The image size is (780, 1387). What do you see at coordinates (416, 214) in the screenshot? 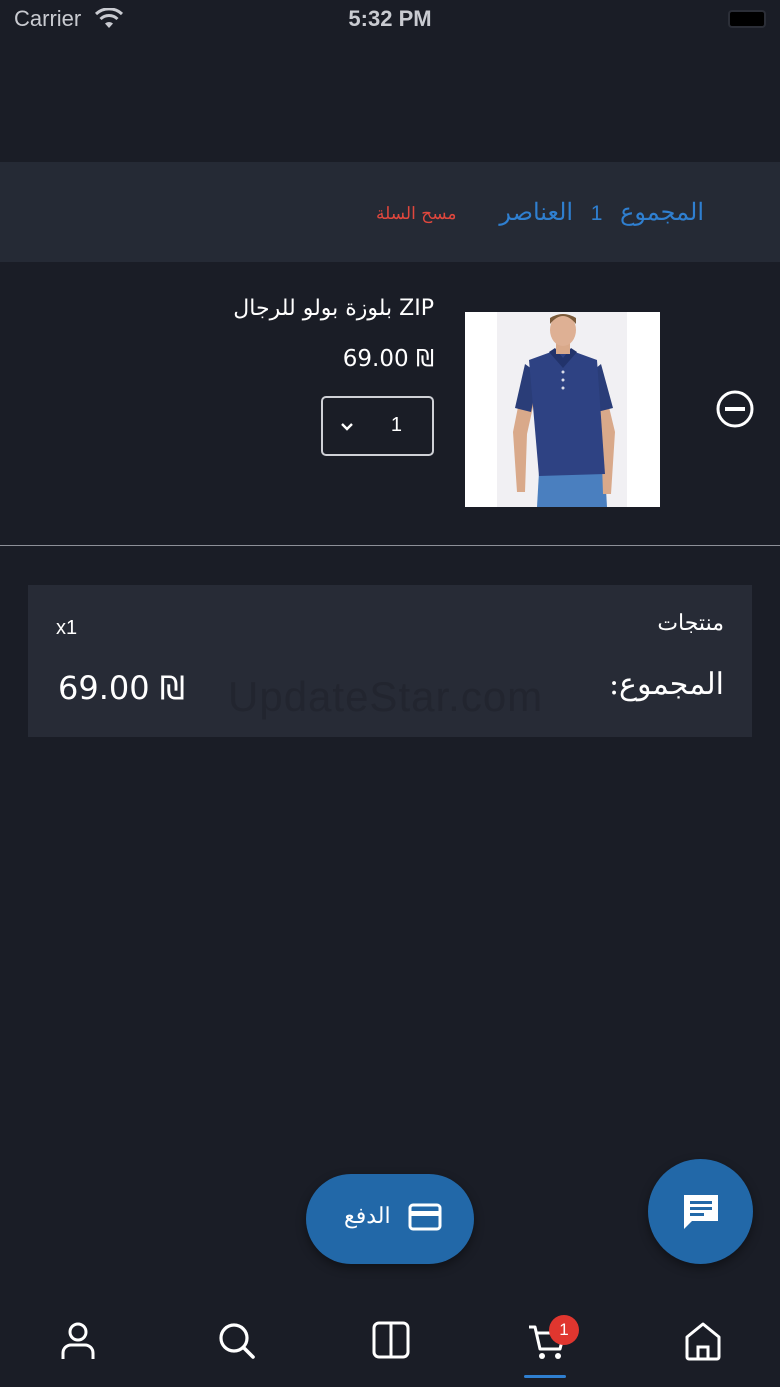
I see `clear-cart-button: مسح السلة` at bounding box center [416, 214].